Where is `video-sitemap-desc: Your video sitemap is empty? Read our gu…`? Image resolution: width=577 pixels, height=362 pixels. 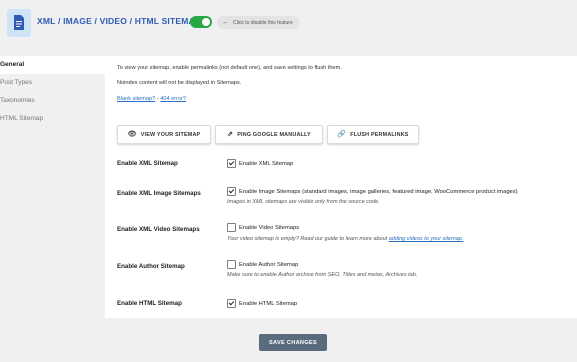
video-sitemap-desc: Your video sitemap is empty? Read our gu… is located at coordinates (345, 239).